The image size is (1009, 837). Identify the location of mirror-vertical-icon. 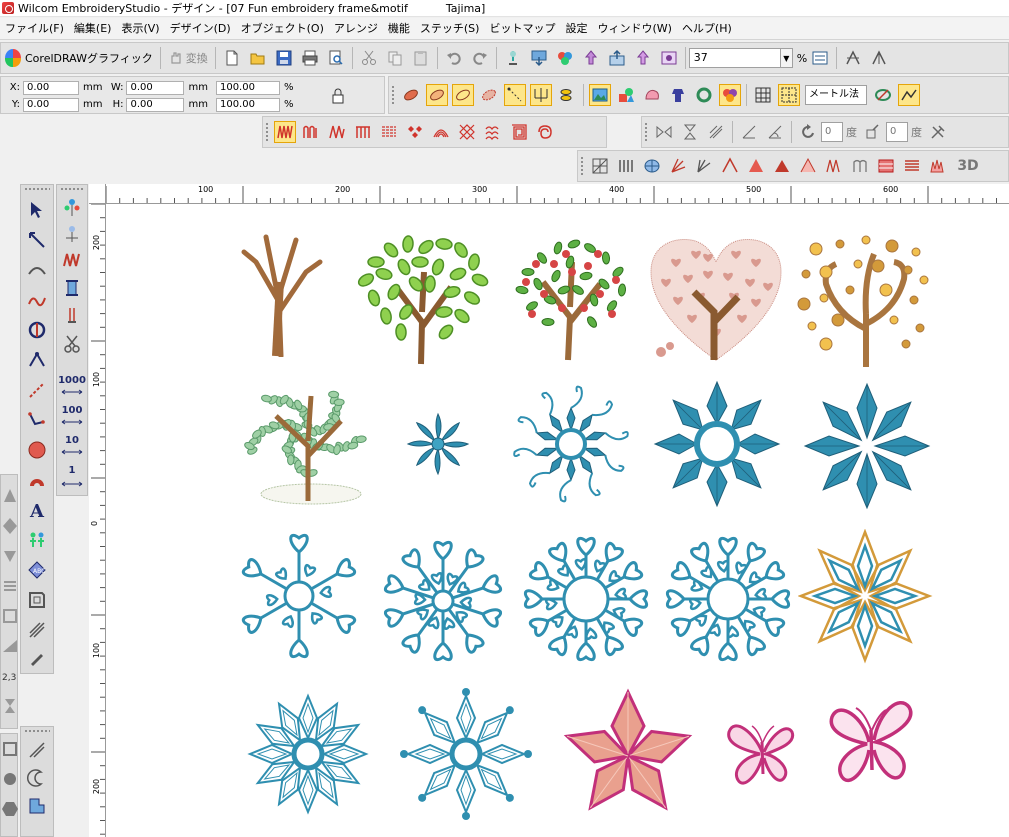
(690, 132).